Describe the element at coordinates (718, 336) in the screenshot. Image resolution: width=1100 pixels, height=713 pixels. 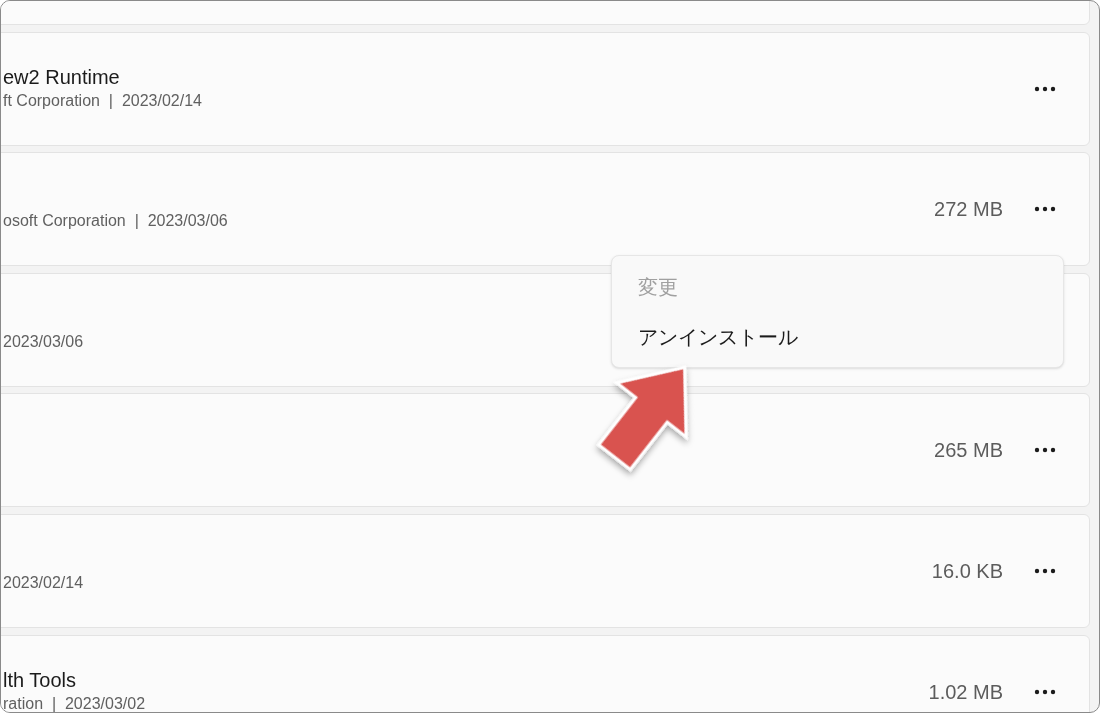
I see `menu-item: アンインストール` at that location.